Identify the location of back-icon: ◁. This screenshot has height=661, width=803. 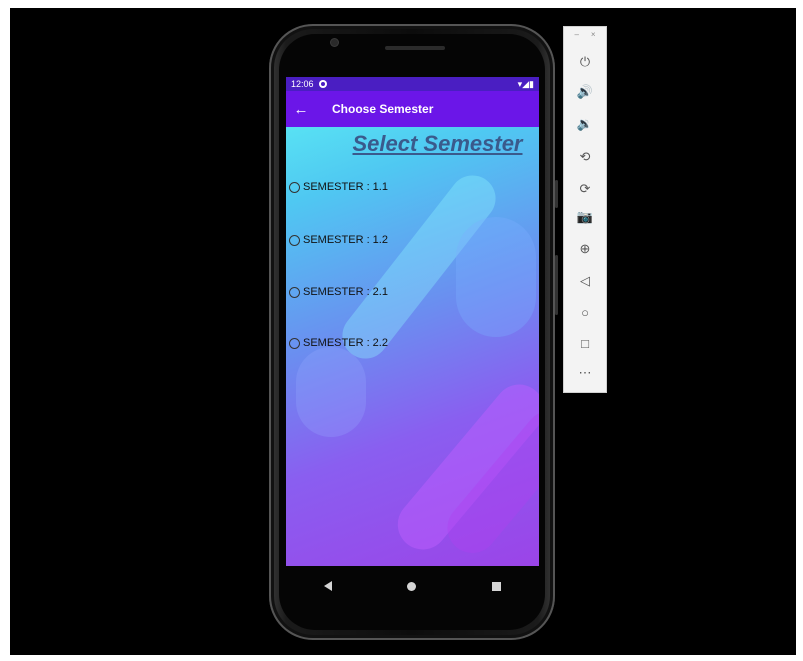
(585, 281).